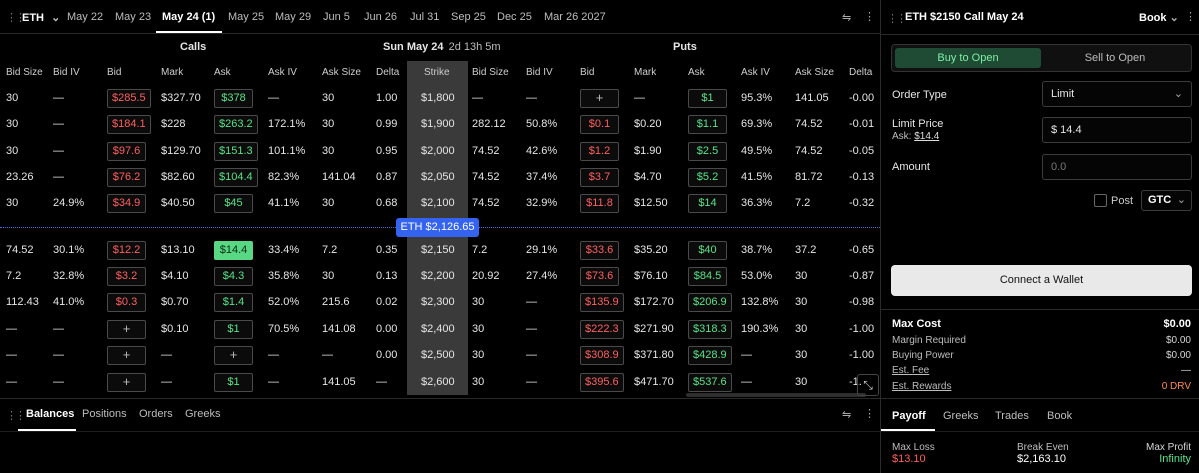  Describe the element at coordinates (468, 17) in the screenshot. I see `expiry-tab: Sep 25` at that location.